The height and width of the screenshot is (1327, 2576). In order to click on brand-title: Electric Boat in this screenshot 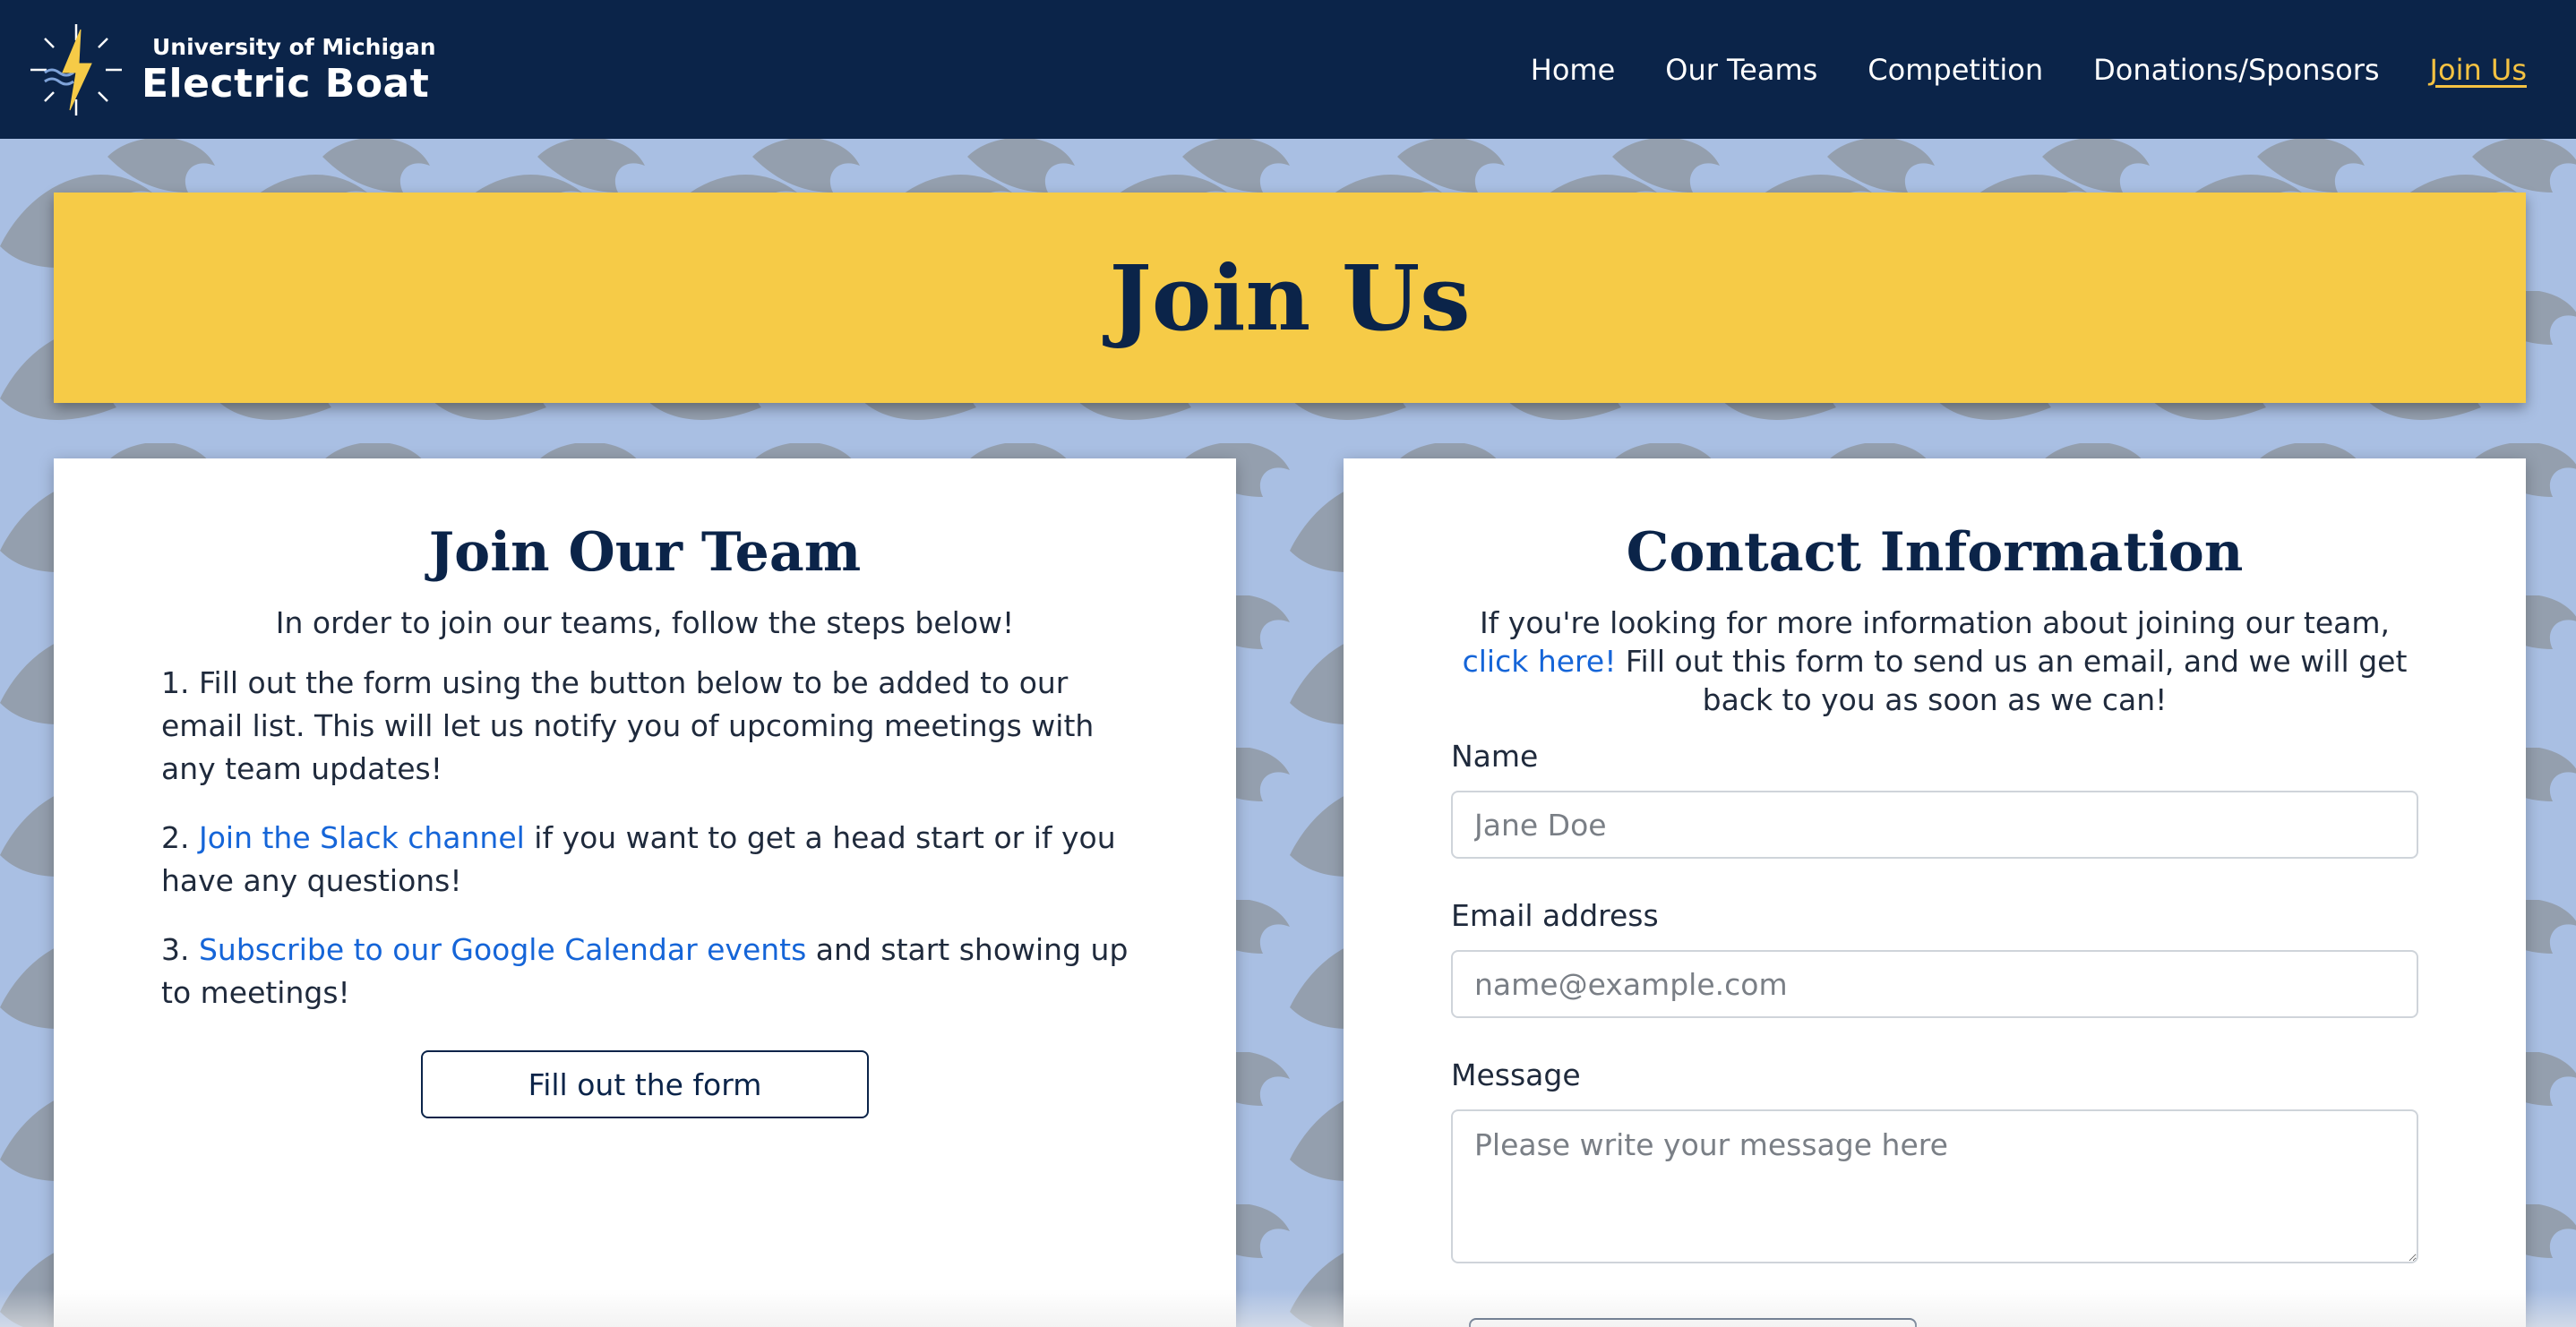, I will do `click(286, 83)`.